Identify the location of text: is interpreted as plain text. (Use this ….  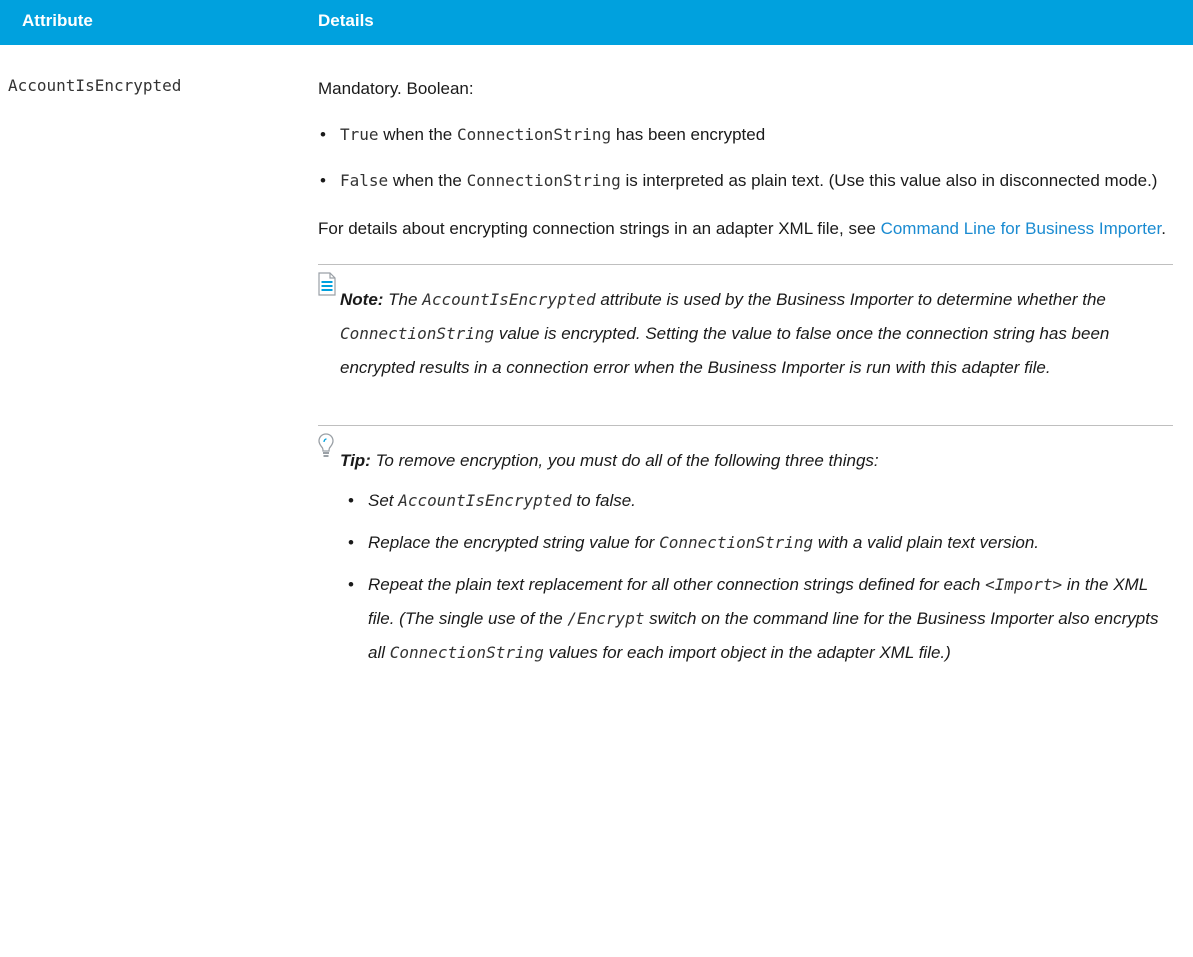
(889, 180).